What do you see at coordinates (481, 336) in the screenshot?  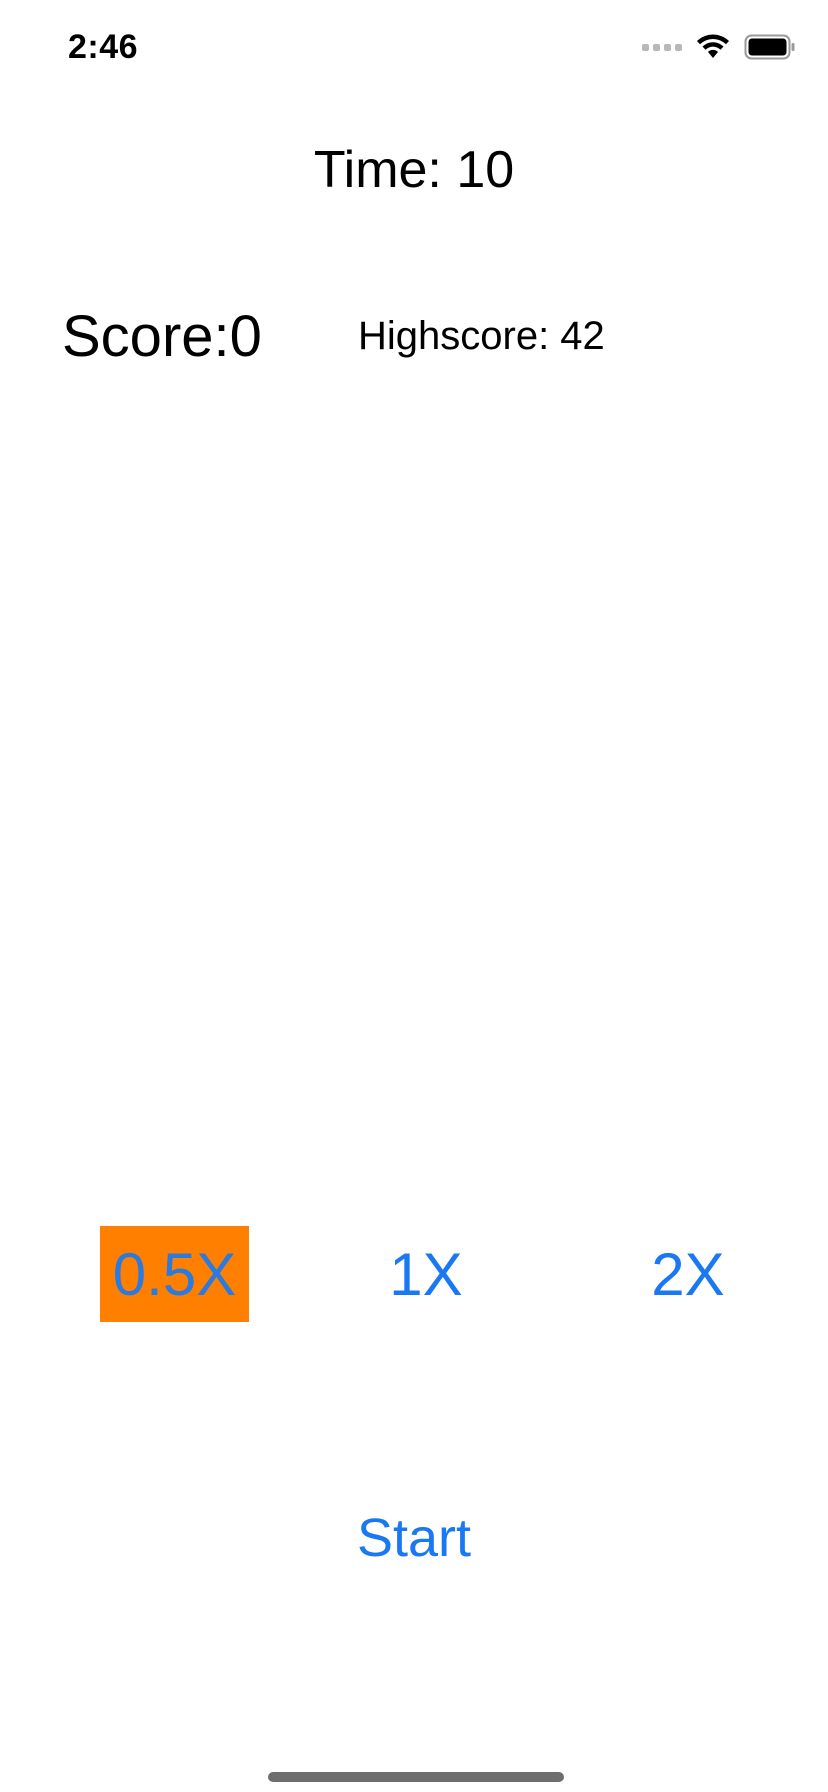 I see `highscore-label: Highscore: 42` at bounding box center [481, 336].